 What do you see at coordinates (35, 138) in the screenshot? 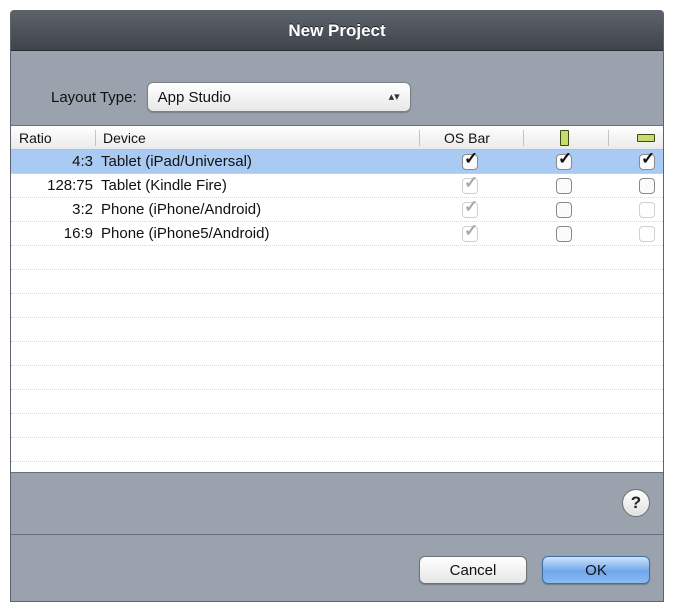
I see `column-header-ratio: Ratio` at bounding box center [35, 138].